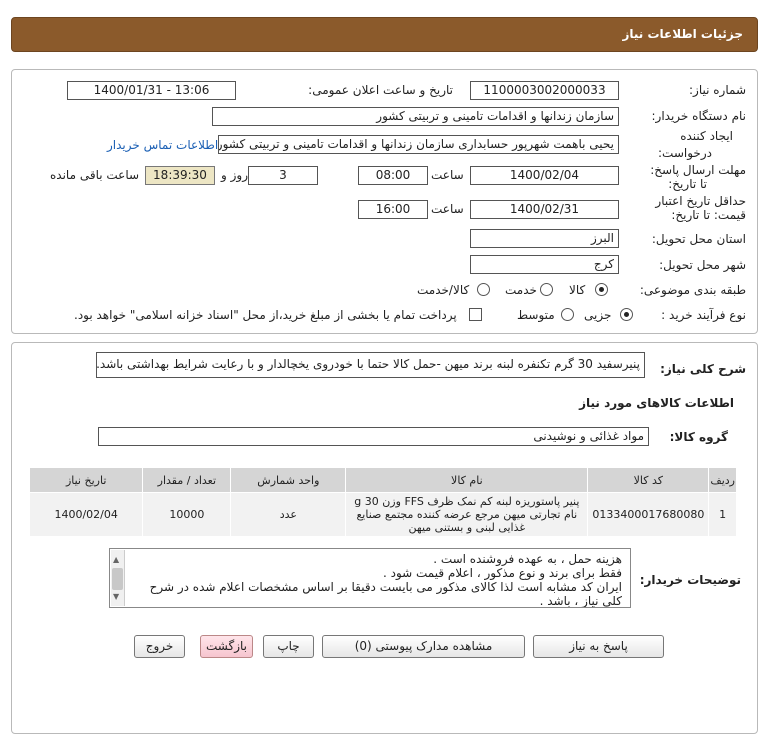  What do you see at coordinates (288, 646) in the screenshot?
I see `print-button: چاپ` at bounding box center [288, 646].